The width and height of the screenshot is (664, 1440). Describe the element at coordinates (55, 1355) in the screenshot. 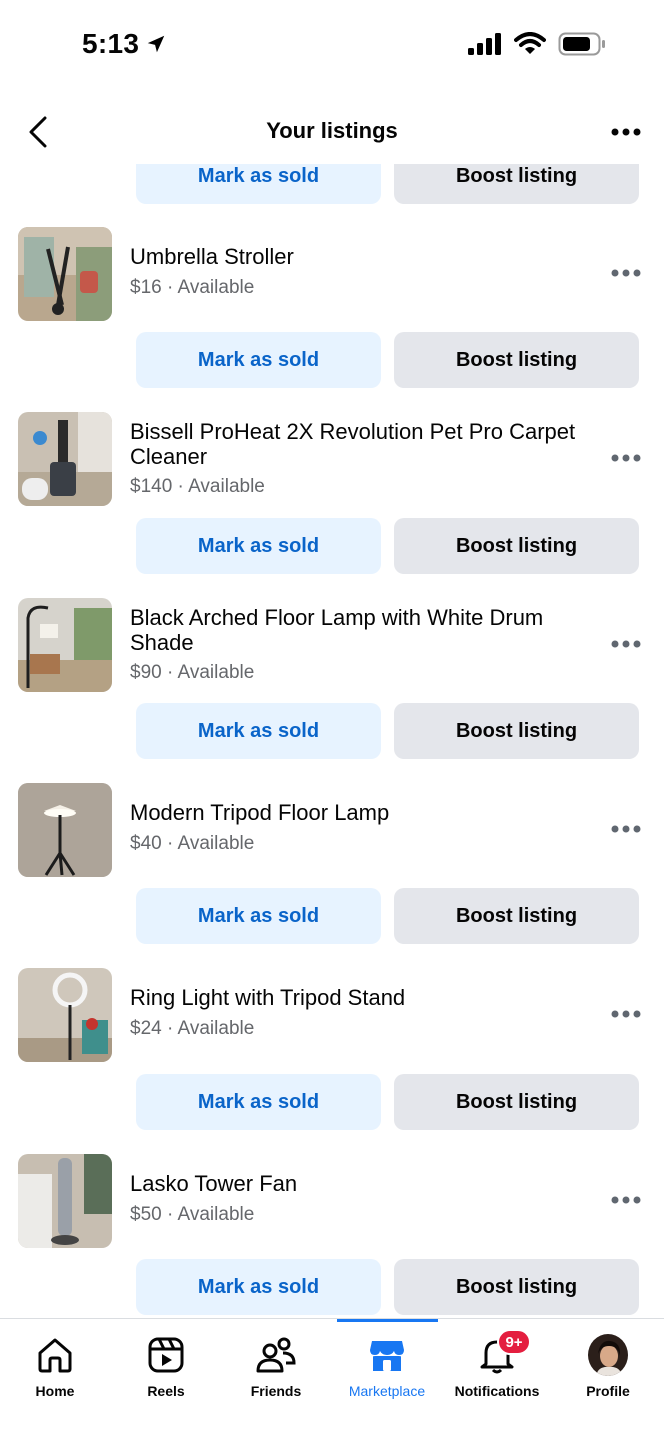

I see `home-icon` at that location.